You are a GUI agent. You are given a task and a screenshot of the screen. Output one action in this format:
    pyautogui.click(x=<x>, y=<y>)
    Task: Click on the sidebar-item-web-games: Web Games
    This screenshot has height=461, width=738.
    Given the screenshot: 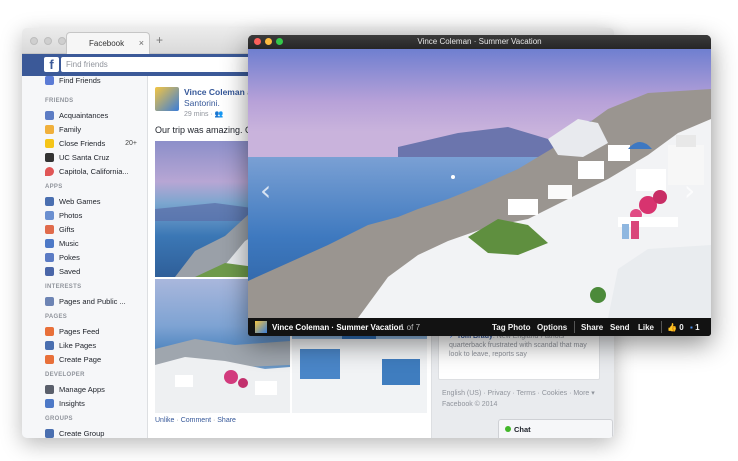 What is the action you would take?
    pyautogui.click(x=94, y=201)
    